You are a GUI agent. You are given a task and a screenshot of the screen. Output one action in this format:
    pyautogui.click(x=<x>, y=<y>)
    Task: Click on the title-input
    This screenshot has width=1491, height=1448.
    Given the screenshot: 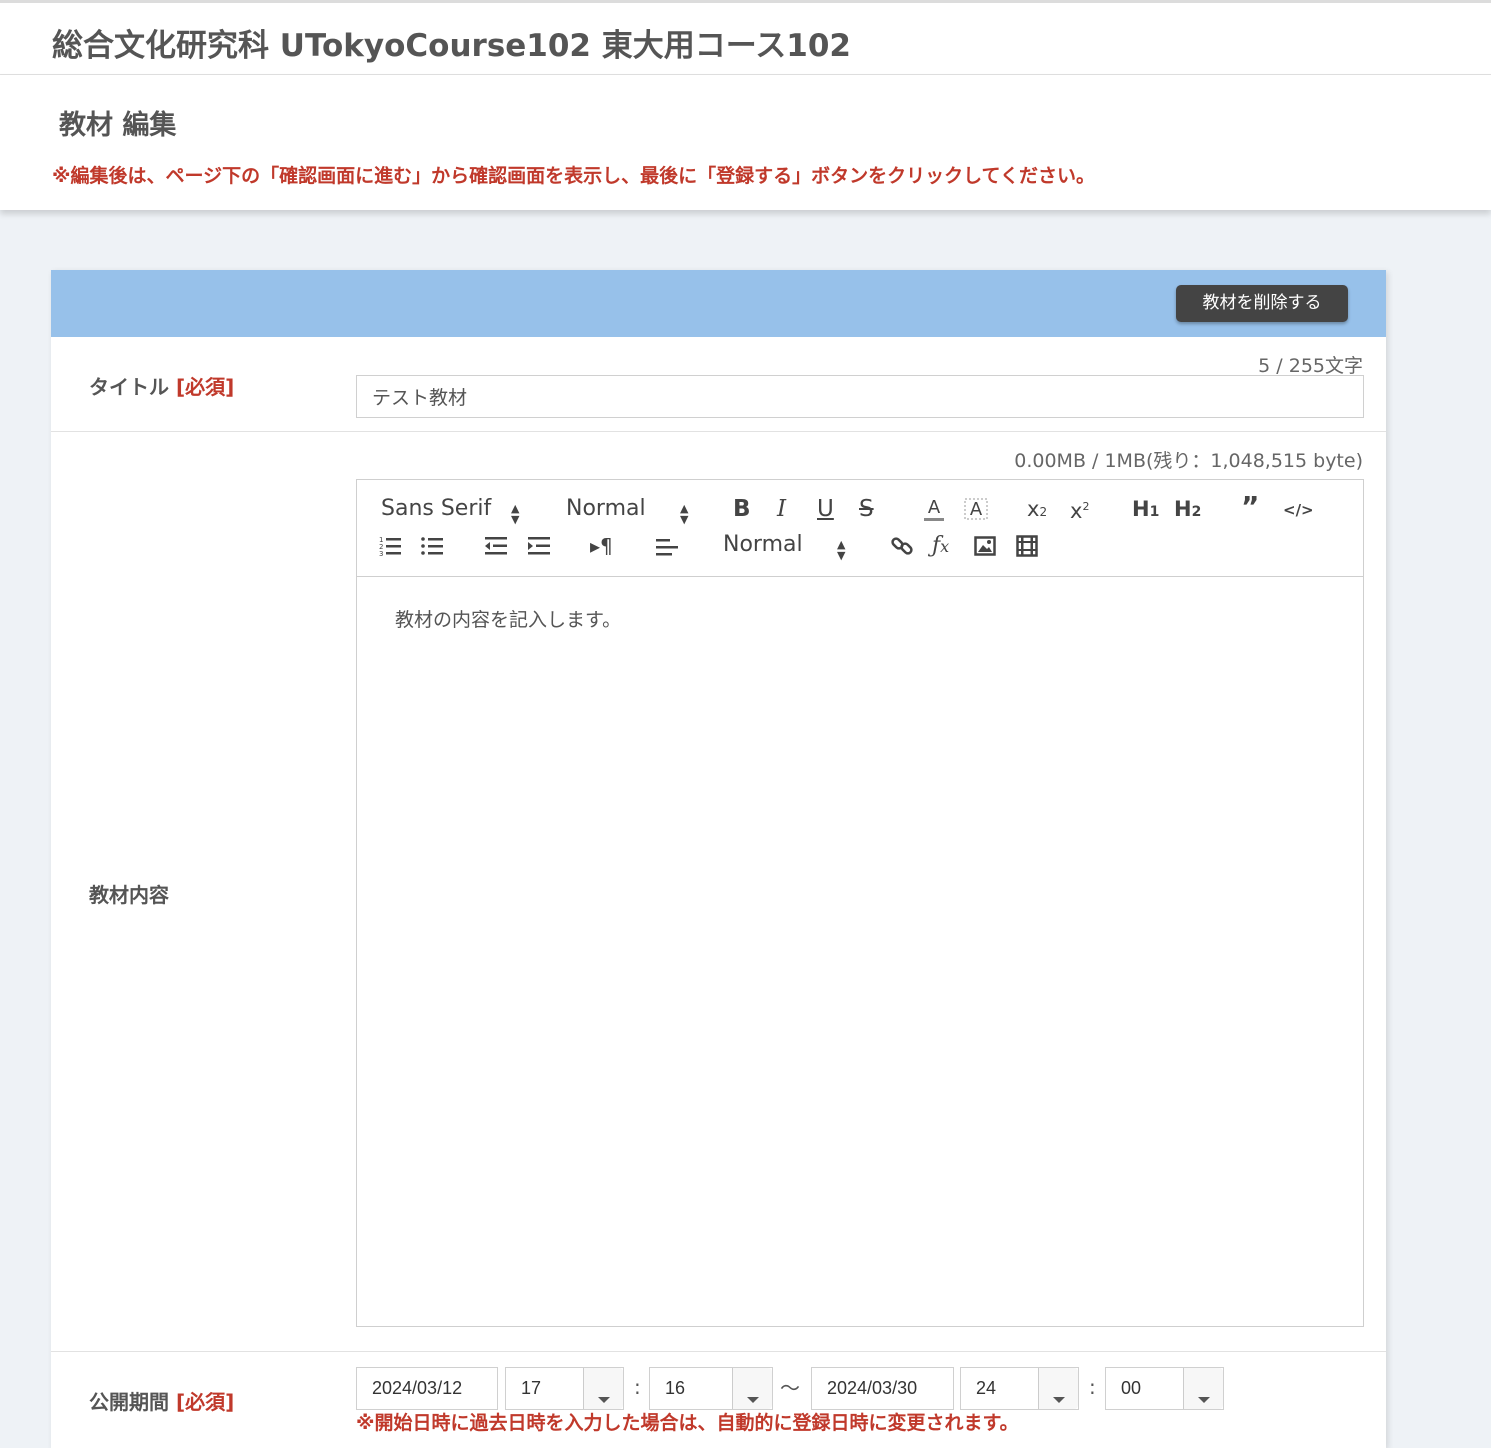 What is the action you would take?
    pyautogui.click(x=860, y=396)
    